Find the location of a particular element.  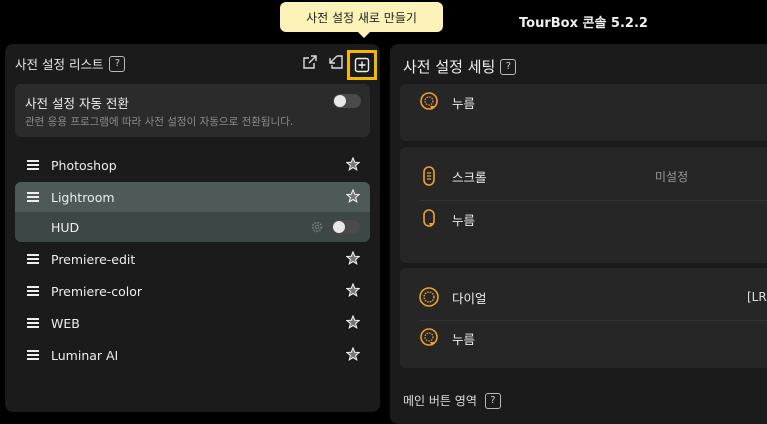

dial-row: 다이얼 [LR] is located at coordinates (583, 297).